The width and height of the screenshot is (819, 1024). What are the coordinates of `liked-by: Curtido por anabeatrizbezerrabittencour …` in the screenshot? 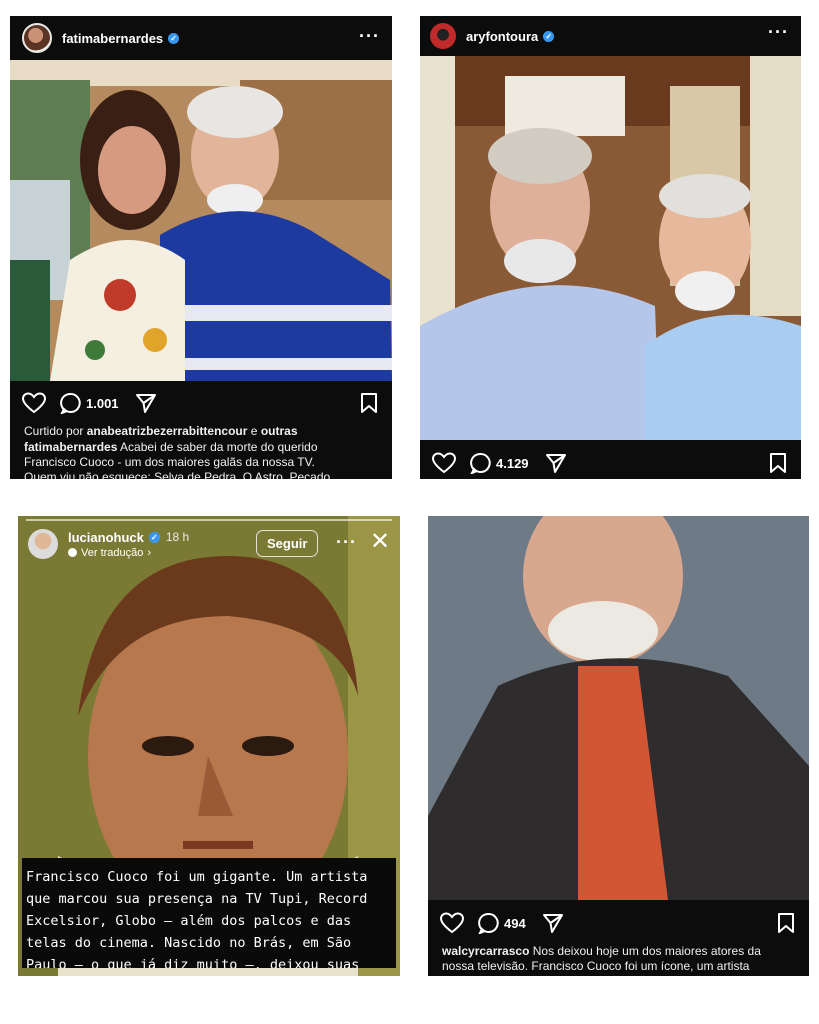 It's located at (204, 431).